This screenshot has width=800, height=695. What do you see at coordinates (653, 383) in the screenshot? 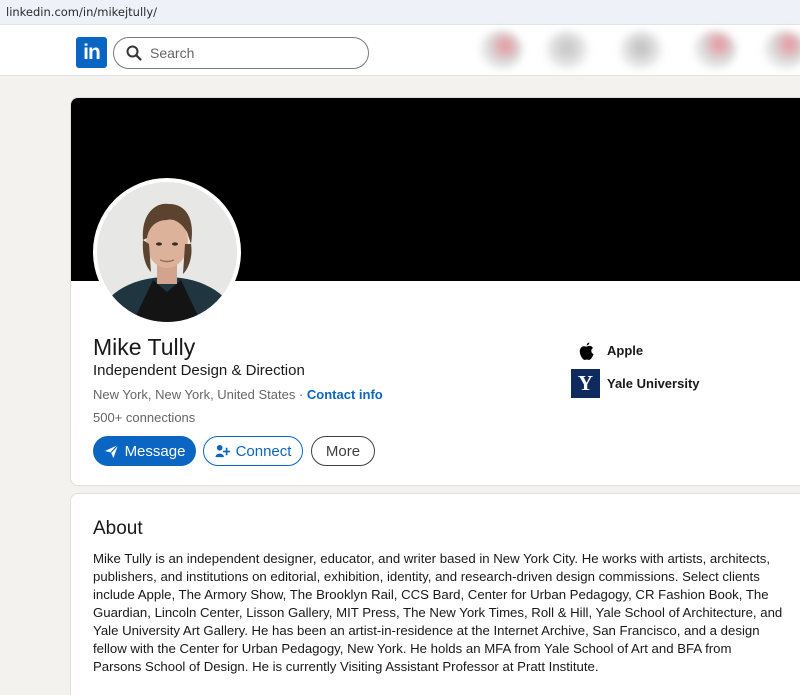
I see `experience-yale-name: Yale University` at bounding box center [653, 383].